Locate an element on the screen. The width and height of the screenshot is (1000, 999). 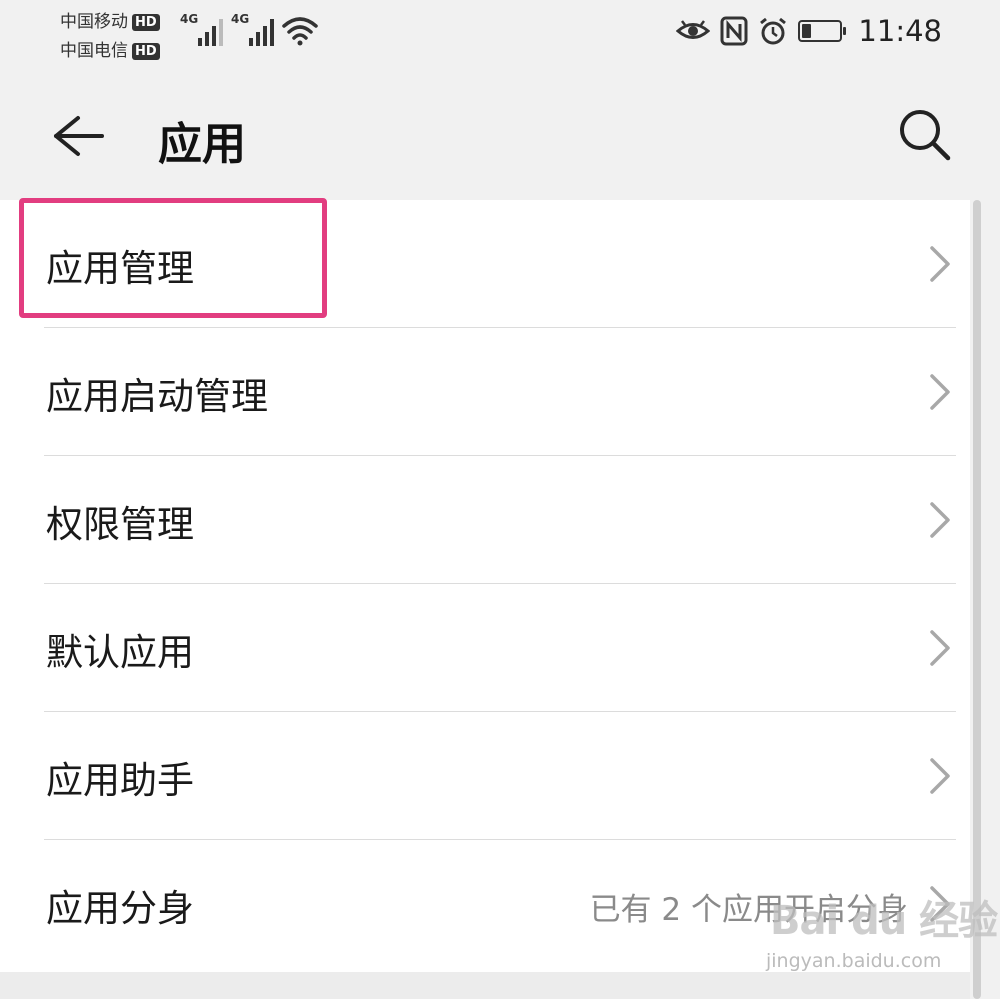
carrier-2: 中国电信 HD is located at coordinates (110, 51).